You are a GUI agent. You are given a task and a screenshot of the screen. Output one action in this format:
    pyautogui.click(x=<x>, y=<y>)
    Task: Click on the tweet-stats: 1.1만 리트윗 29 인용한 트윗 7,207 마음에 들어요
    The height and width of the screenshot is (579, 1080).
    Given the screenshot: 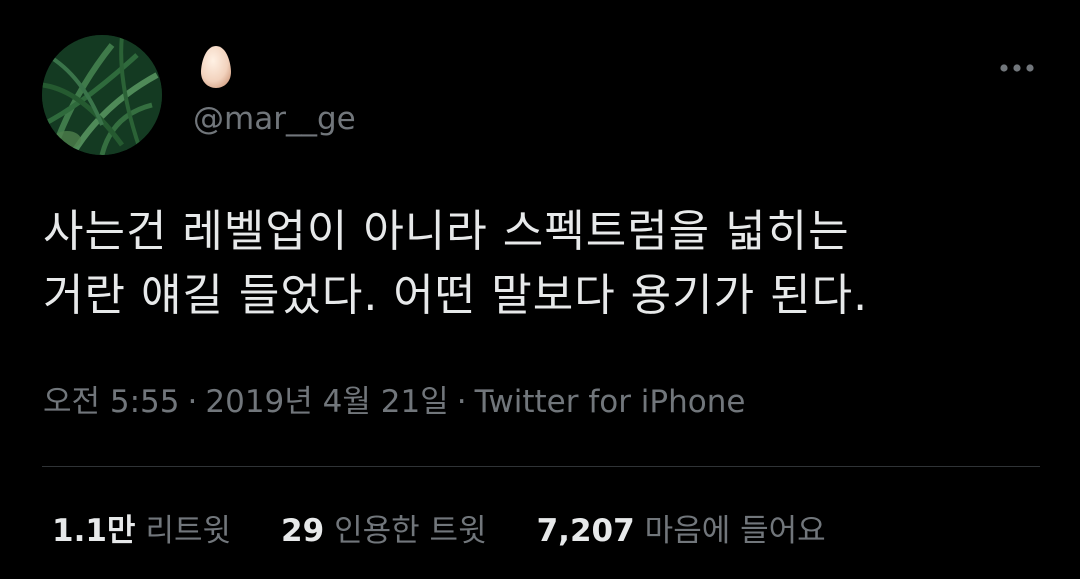 What is the action you would take?
    pyautogui.click(x=464, y=531)
    